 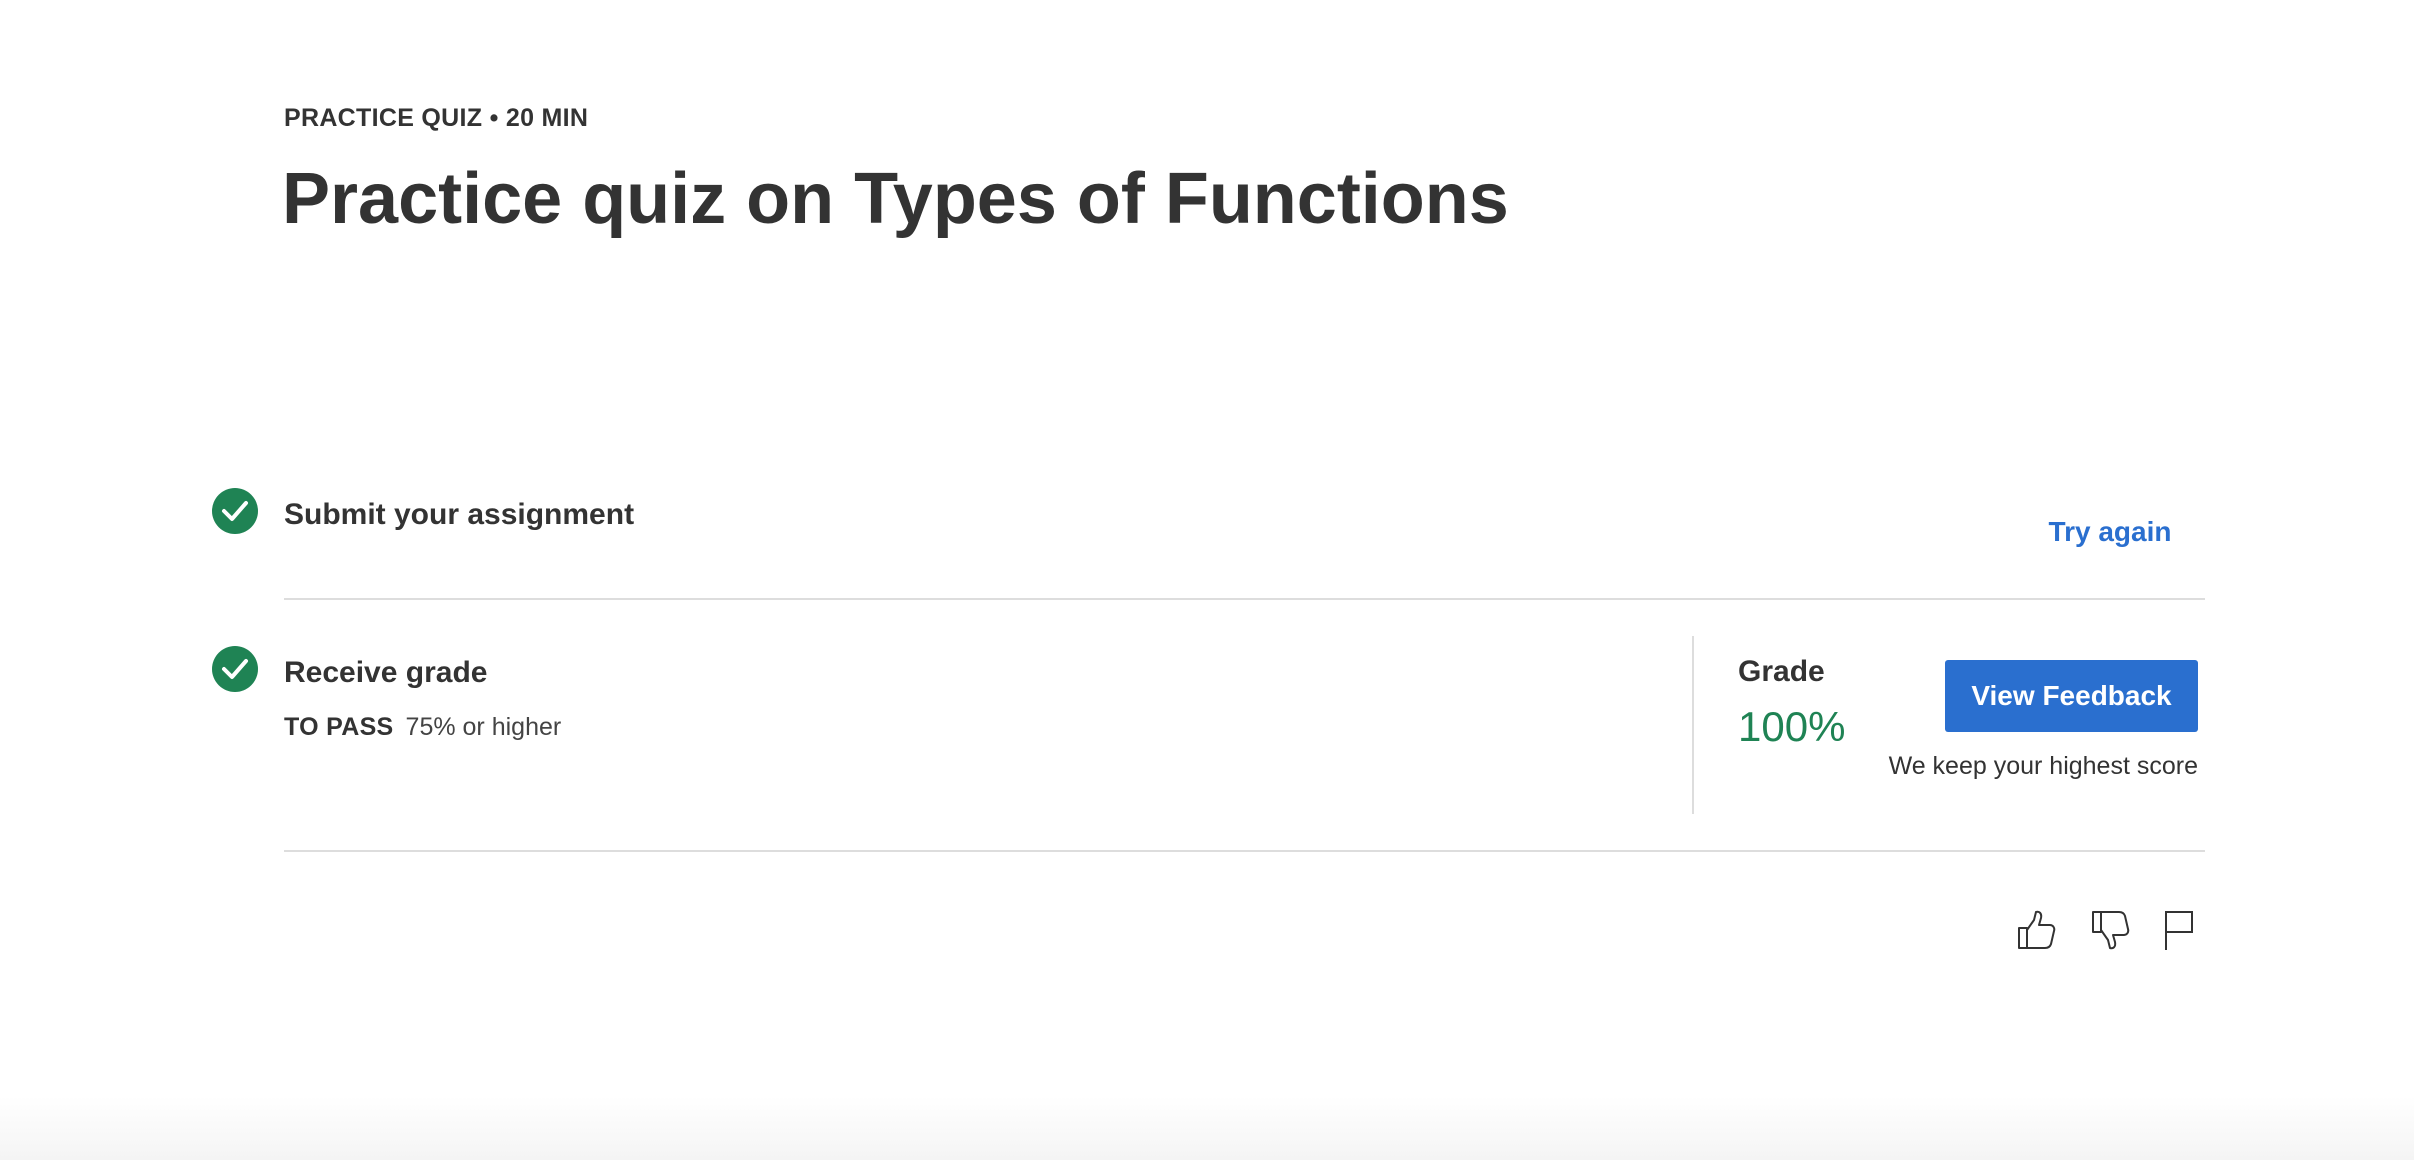 I want to click on grade-divider, so click(x=1693, y=725).